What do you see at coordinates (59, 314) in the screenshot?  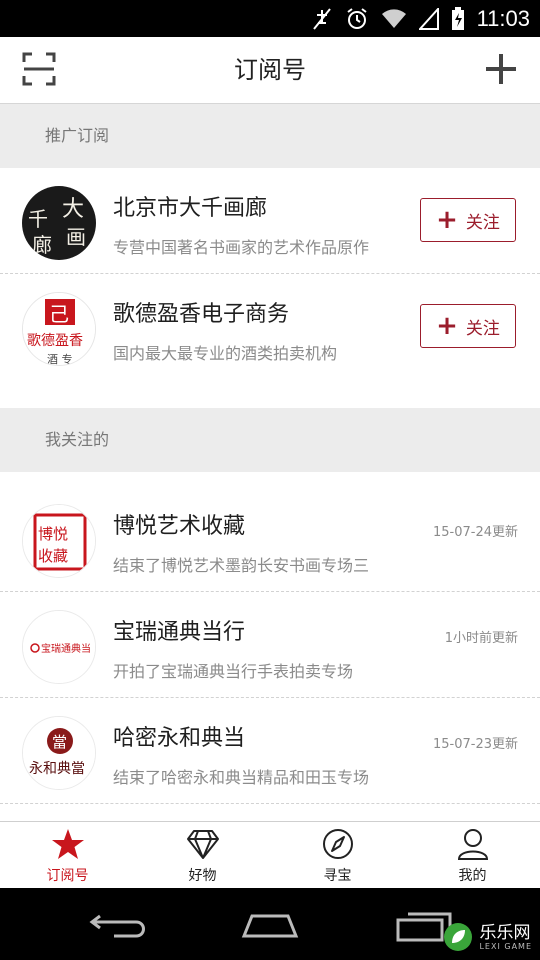 I see `svg-text: 己` at bounding box center [59, 314].